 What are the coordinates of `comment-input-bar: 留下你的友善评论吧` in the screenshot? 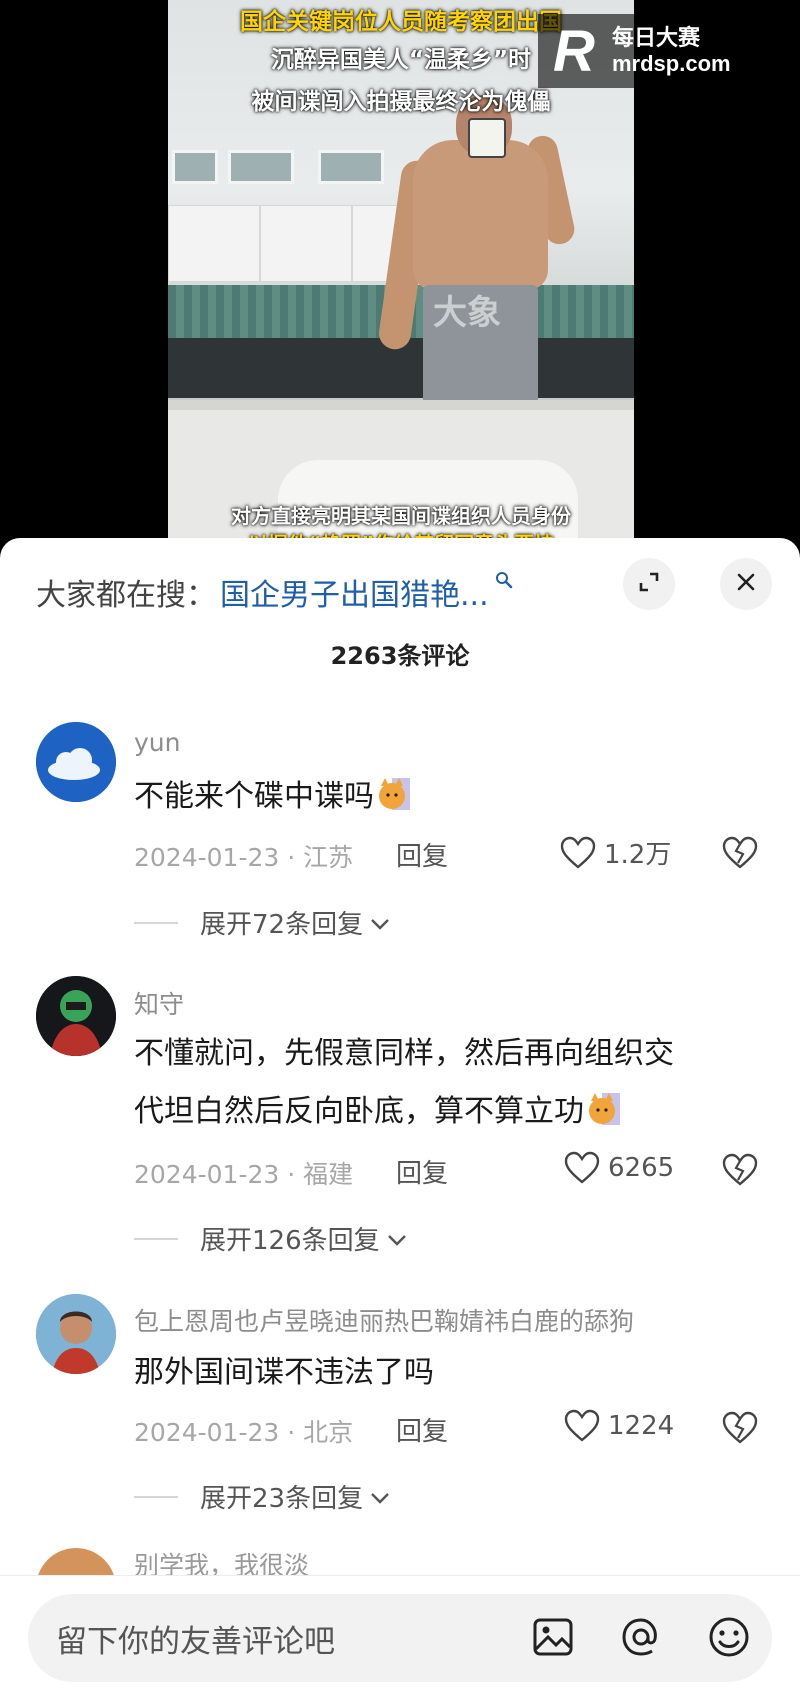 It's located at (400, 1638).